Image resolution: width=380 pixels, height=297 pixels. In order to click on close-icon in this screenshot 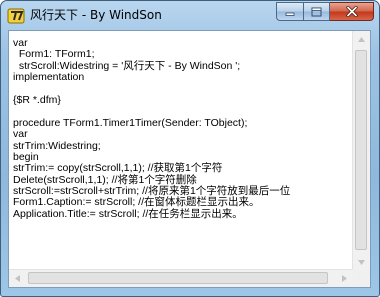, I will do `click(351, 11)`.